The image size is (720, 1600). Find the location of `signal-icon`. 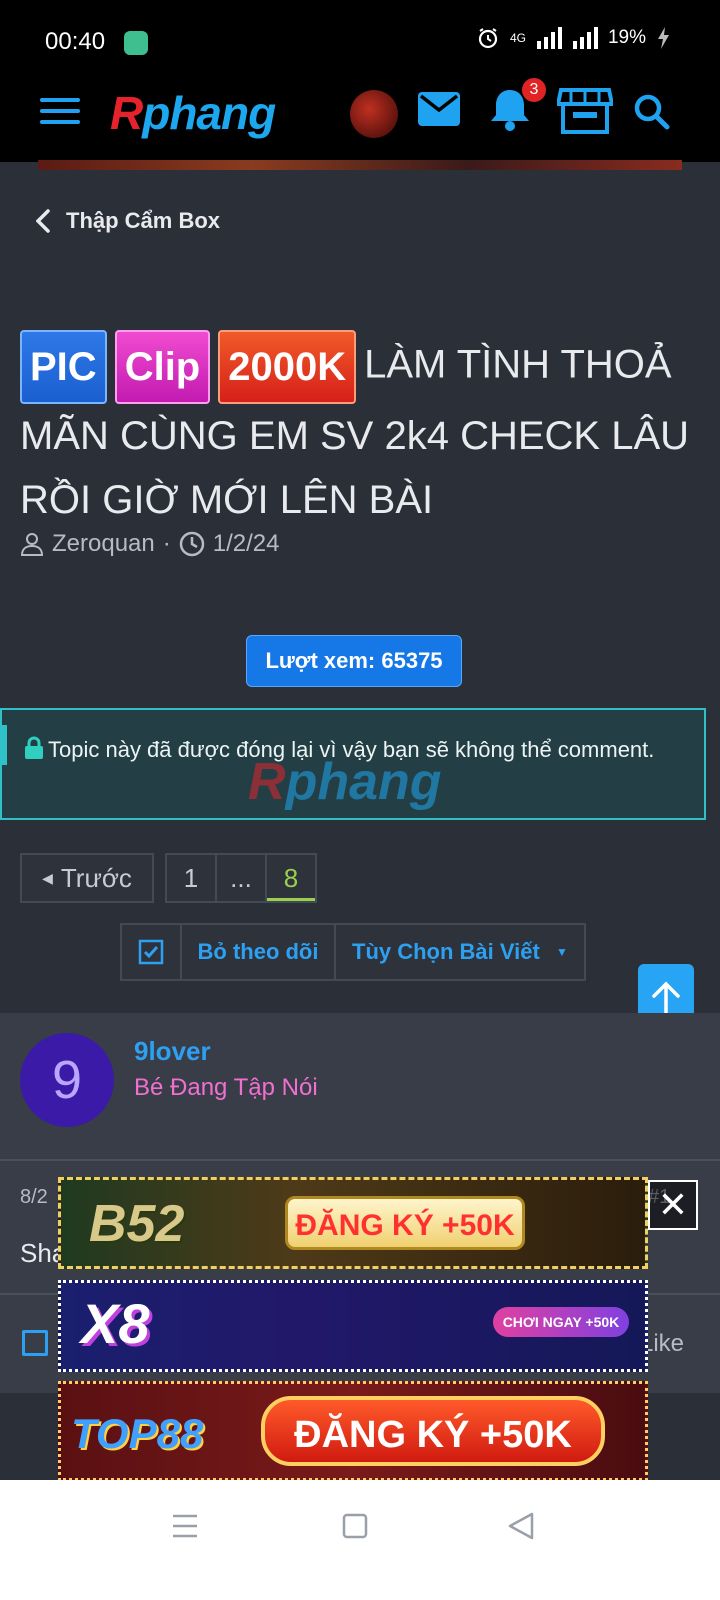

signal-icon is located at coordinates (549, 38).